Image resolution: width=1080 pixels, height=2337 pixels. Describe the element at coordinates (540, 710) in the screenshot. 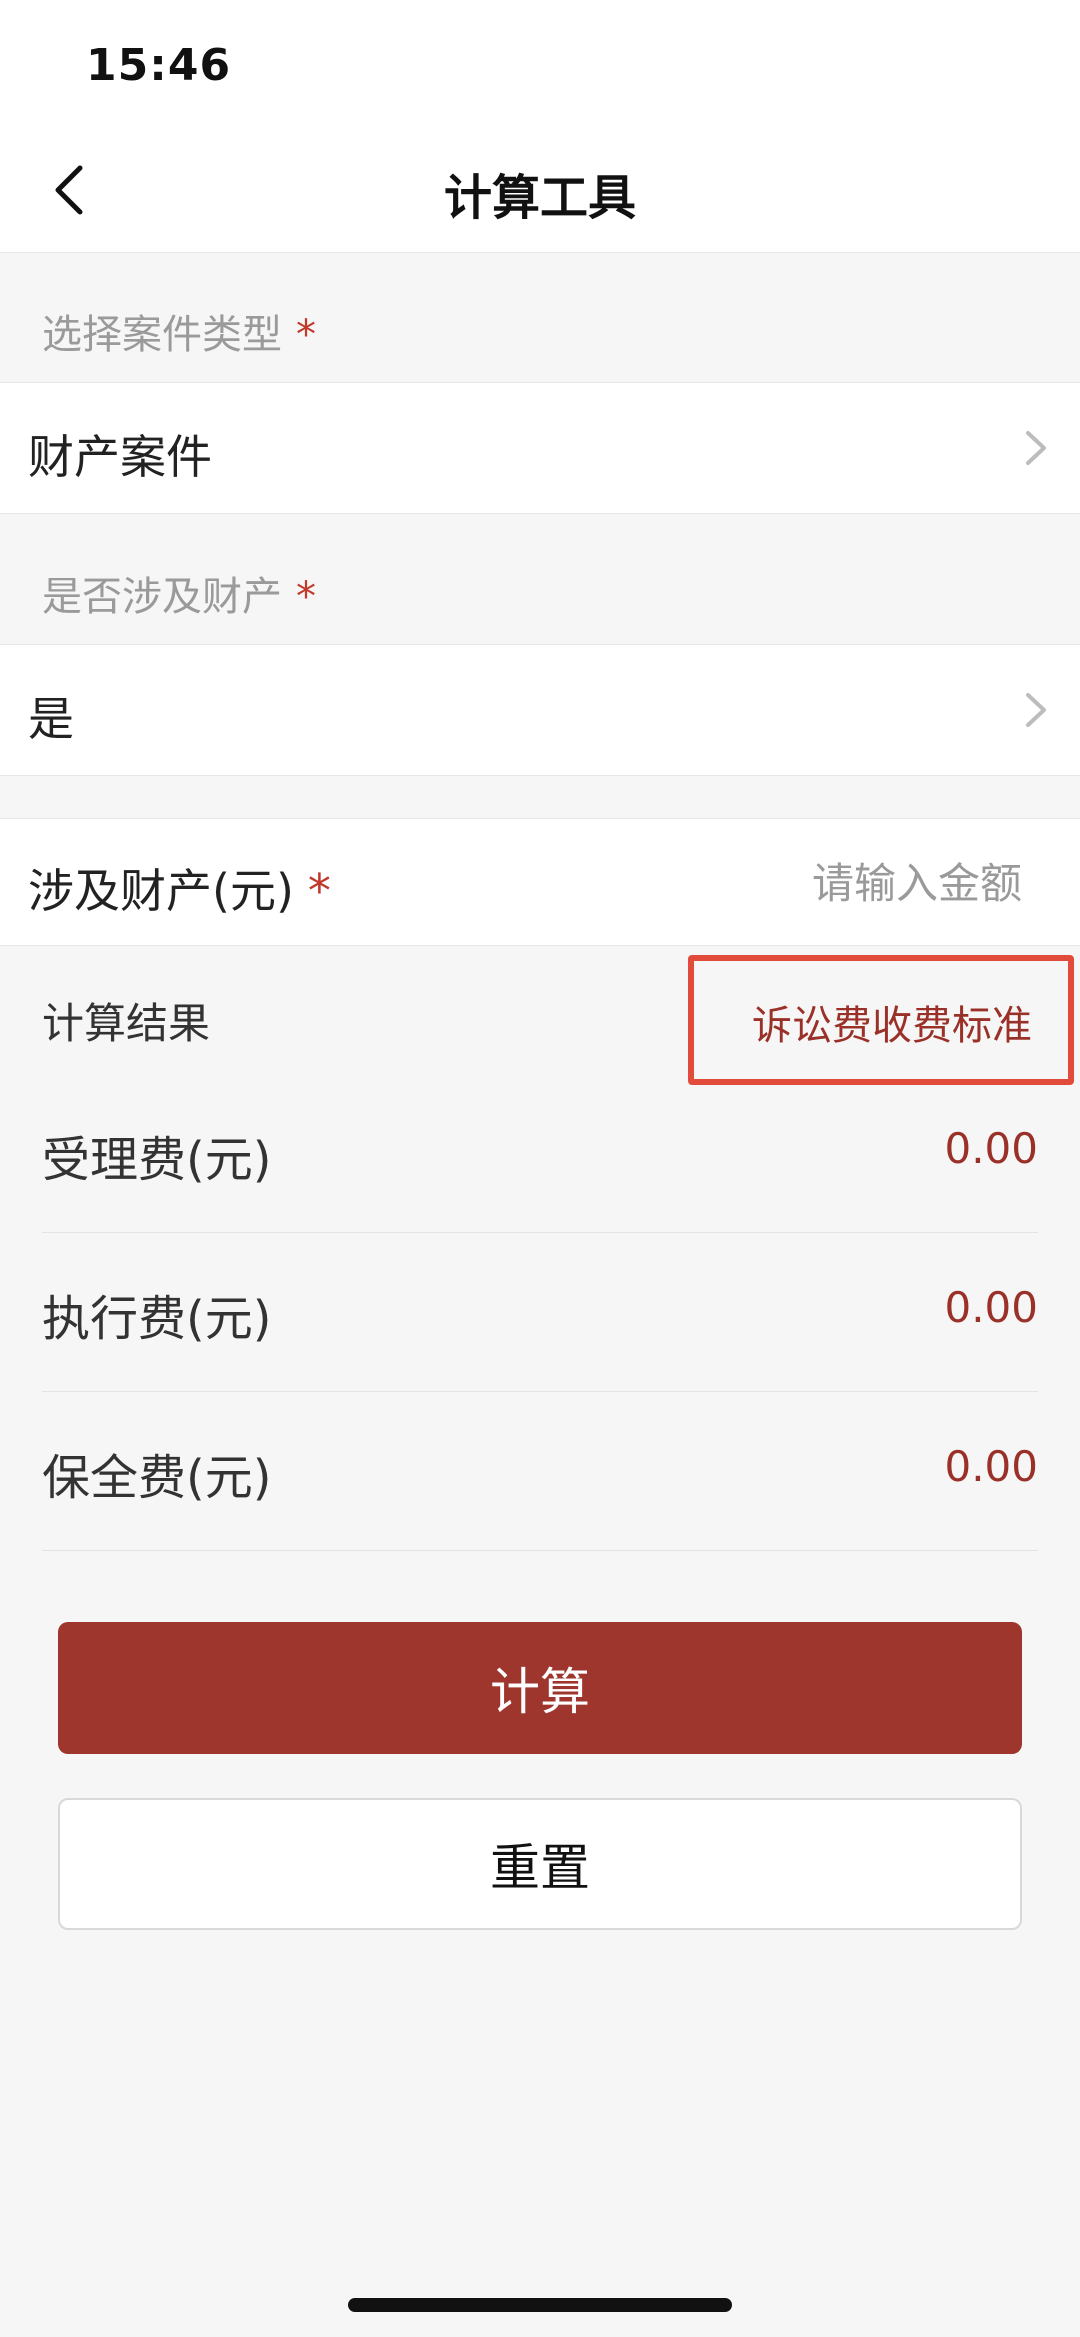

I see `involves-property-select: 是` at that location.